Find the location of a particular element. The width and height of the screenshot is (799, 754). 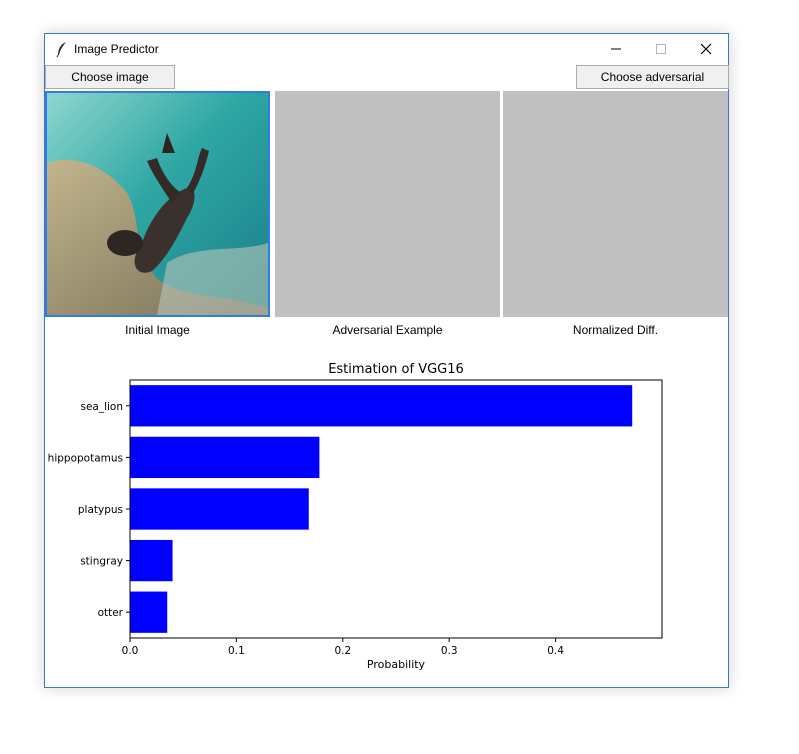

close-button is located at coordinates (706, 49).